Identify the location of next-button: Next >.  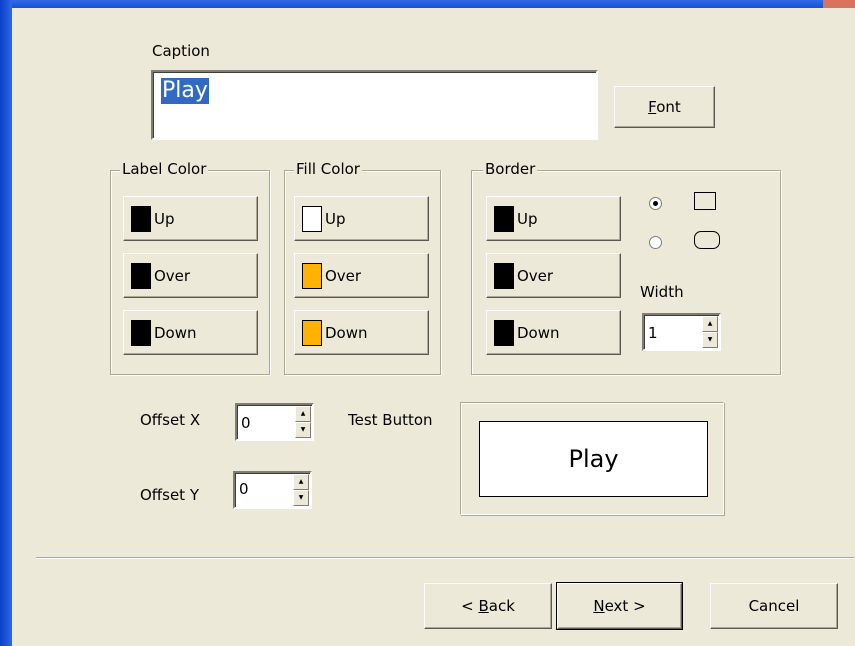
(619, 606).